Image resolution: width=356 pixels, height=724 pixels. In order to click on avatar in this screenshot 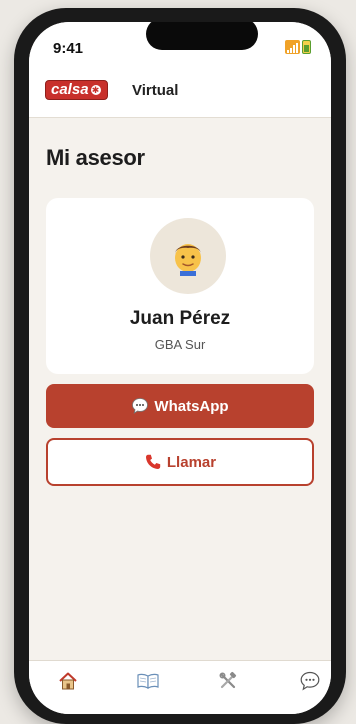, I will do `click(188, 256)`.